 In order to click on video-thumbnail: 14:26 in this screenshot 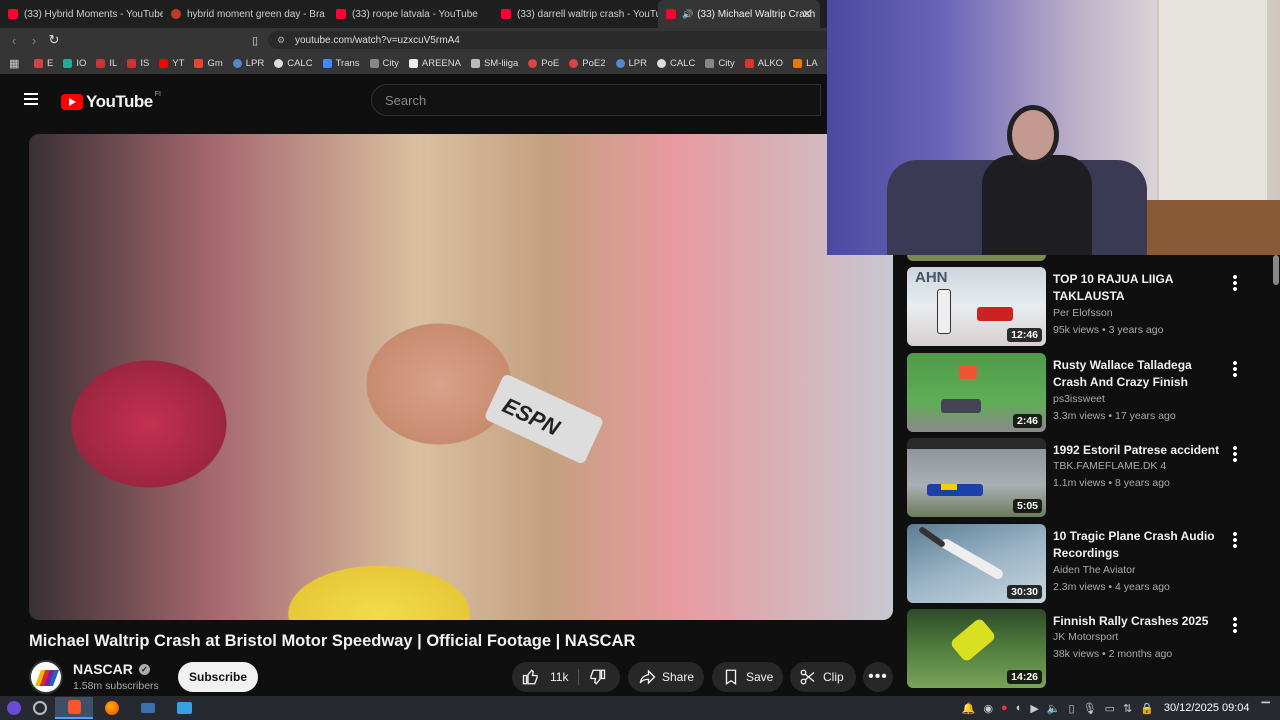, I will do `click(976, 648)`.